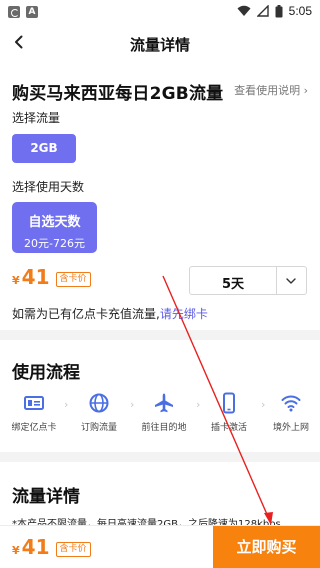  I want to click on custom-days-range: 20元-726元, so click(54, 243).